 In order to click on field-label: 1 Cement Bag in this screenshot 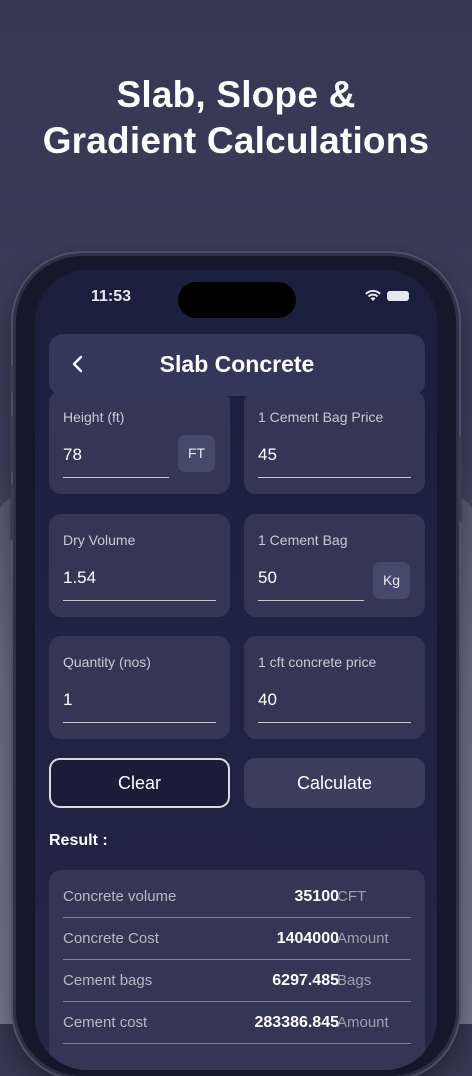, I will do `click(303, 540)`.